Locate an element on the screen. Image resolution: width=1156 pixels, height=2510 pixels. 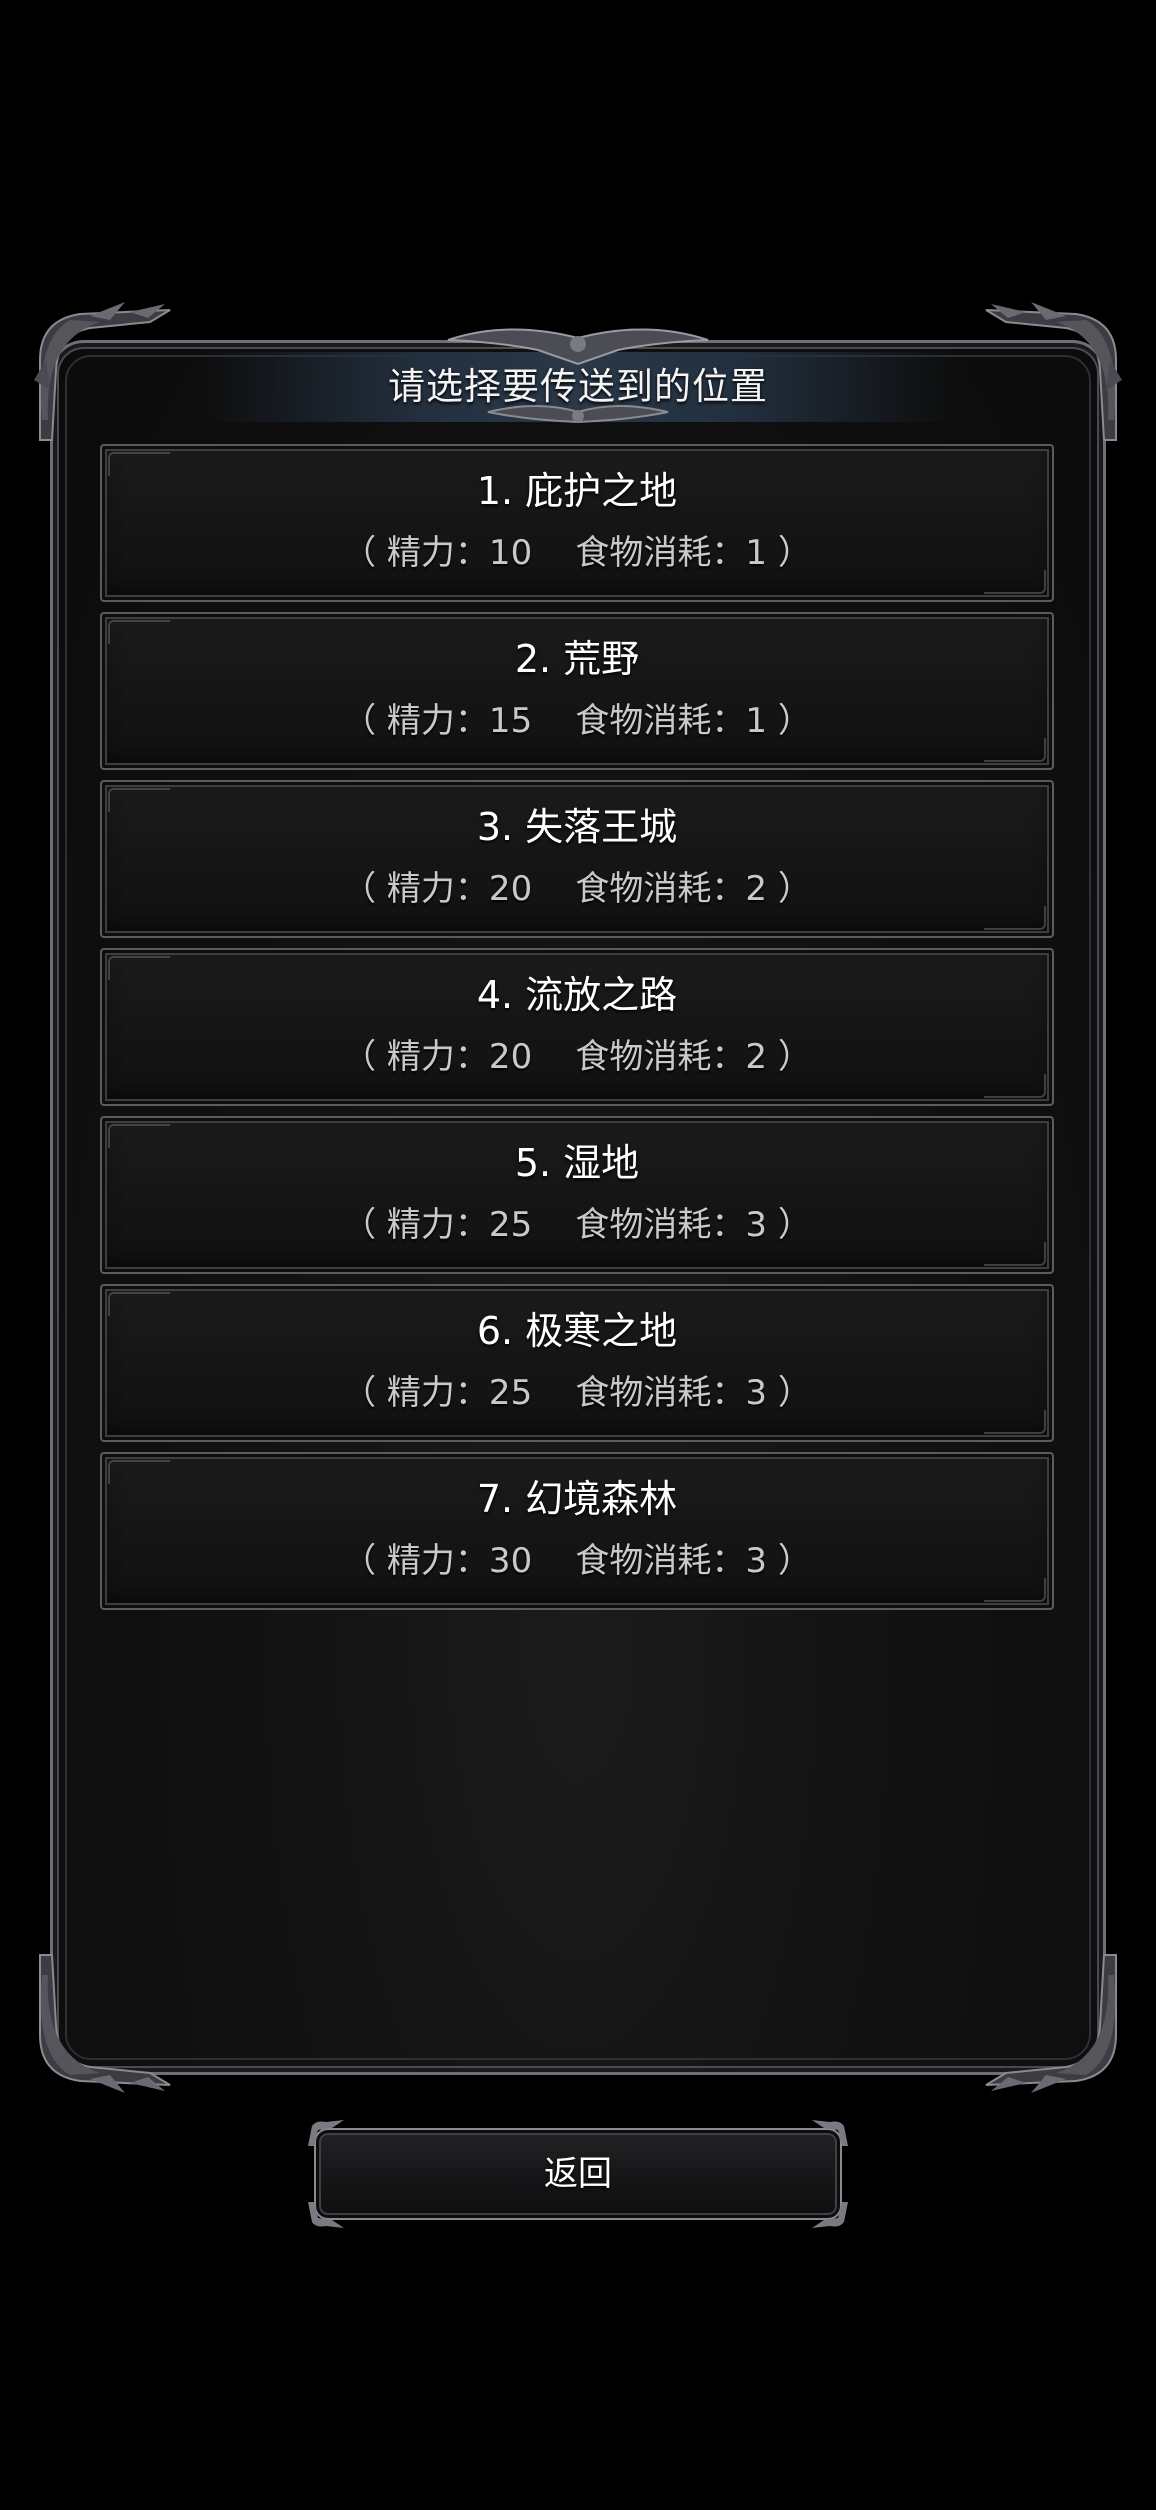
location-name: 5. 湿地 is located at coordinates (577, 1163).